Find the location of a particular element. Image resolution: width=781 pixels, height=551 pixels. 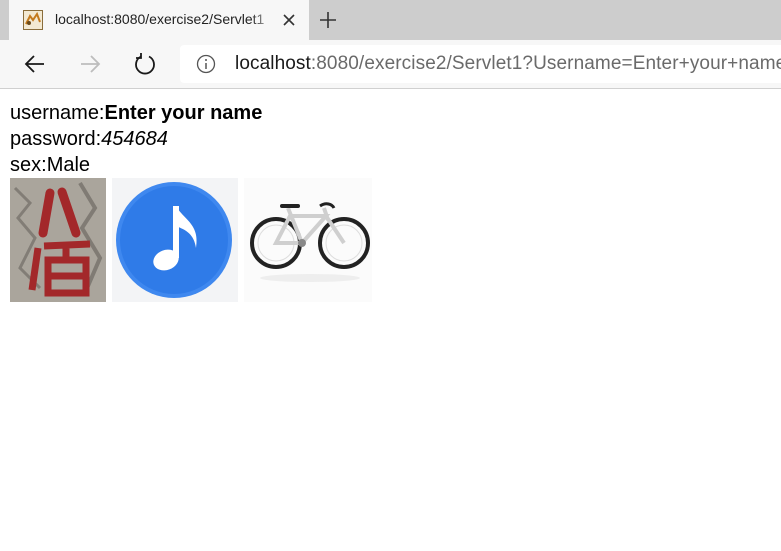

username-value: Enter your name is located at coordinates (183, 113).